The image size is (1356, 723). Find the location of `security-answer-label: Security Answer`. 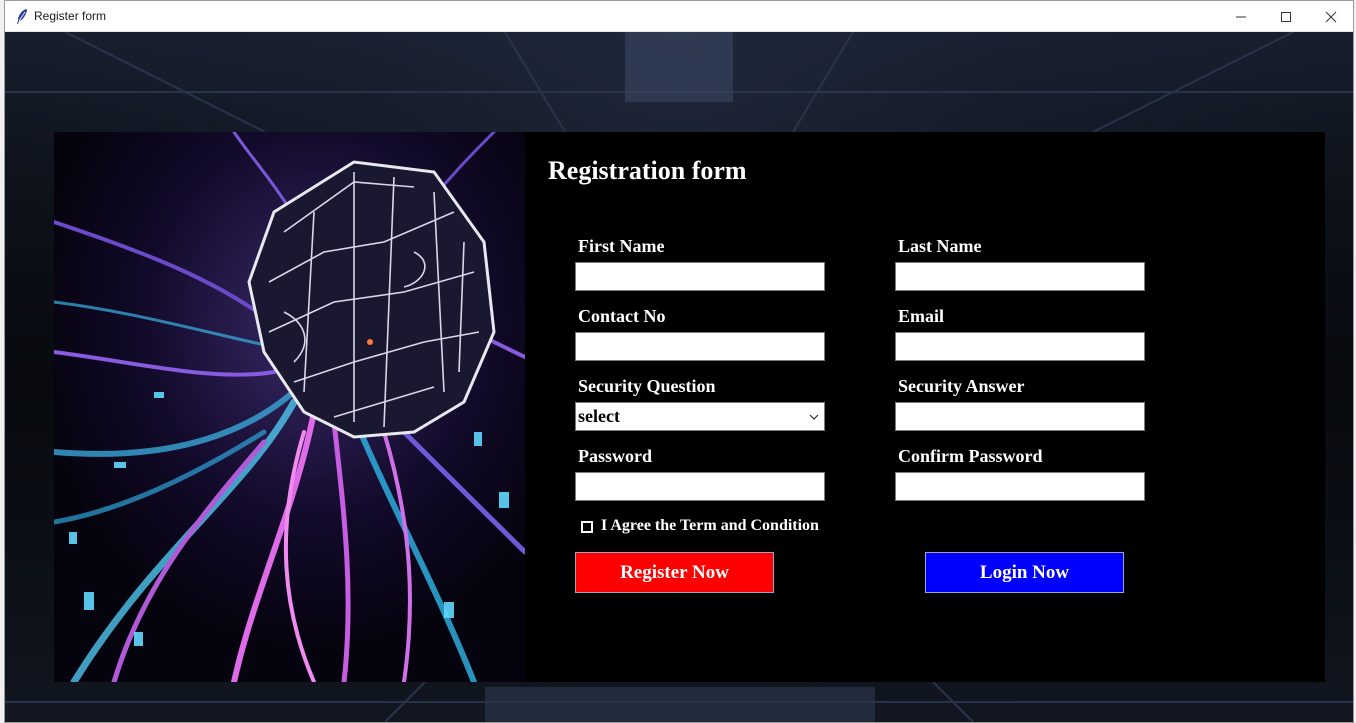

security-answer-label: Security Answer is located at coordinates (961, 386).